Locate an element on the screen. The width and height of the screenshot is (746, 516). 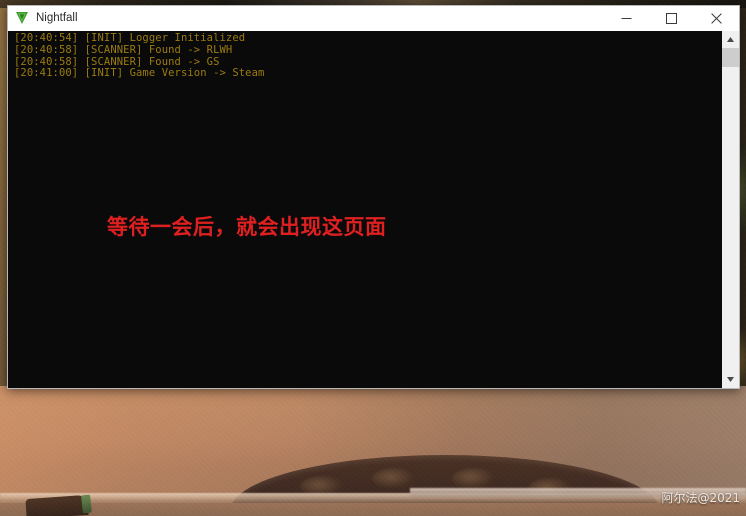
scroll-down-icon is located at coordinates (730, 379).